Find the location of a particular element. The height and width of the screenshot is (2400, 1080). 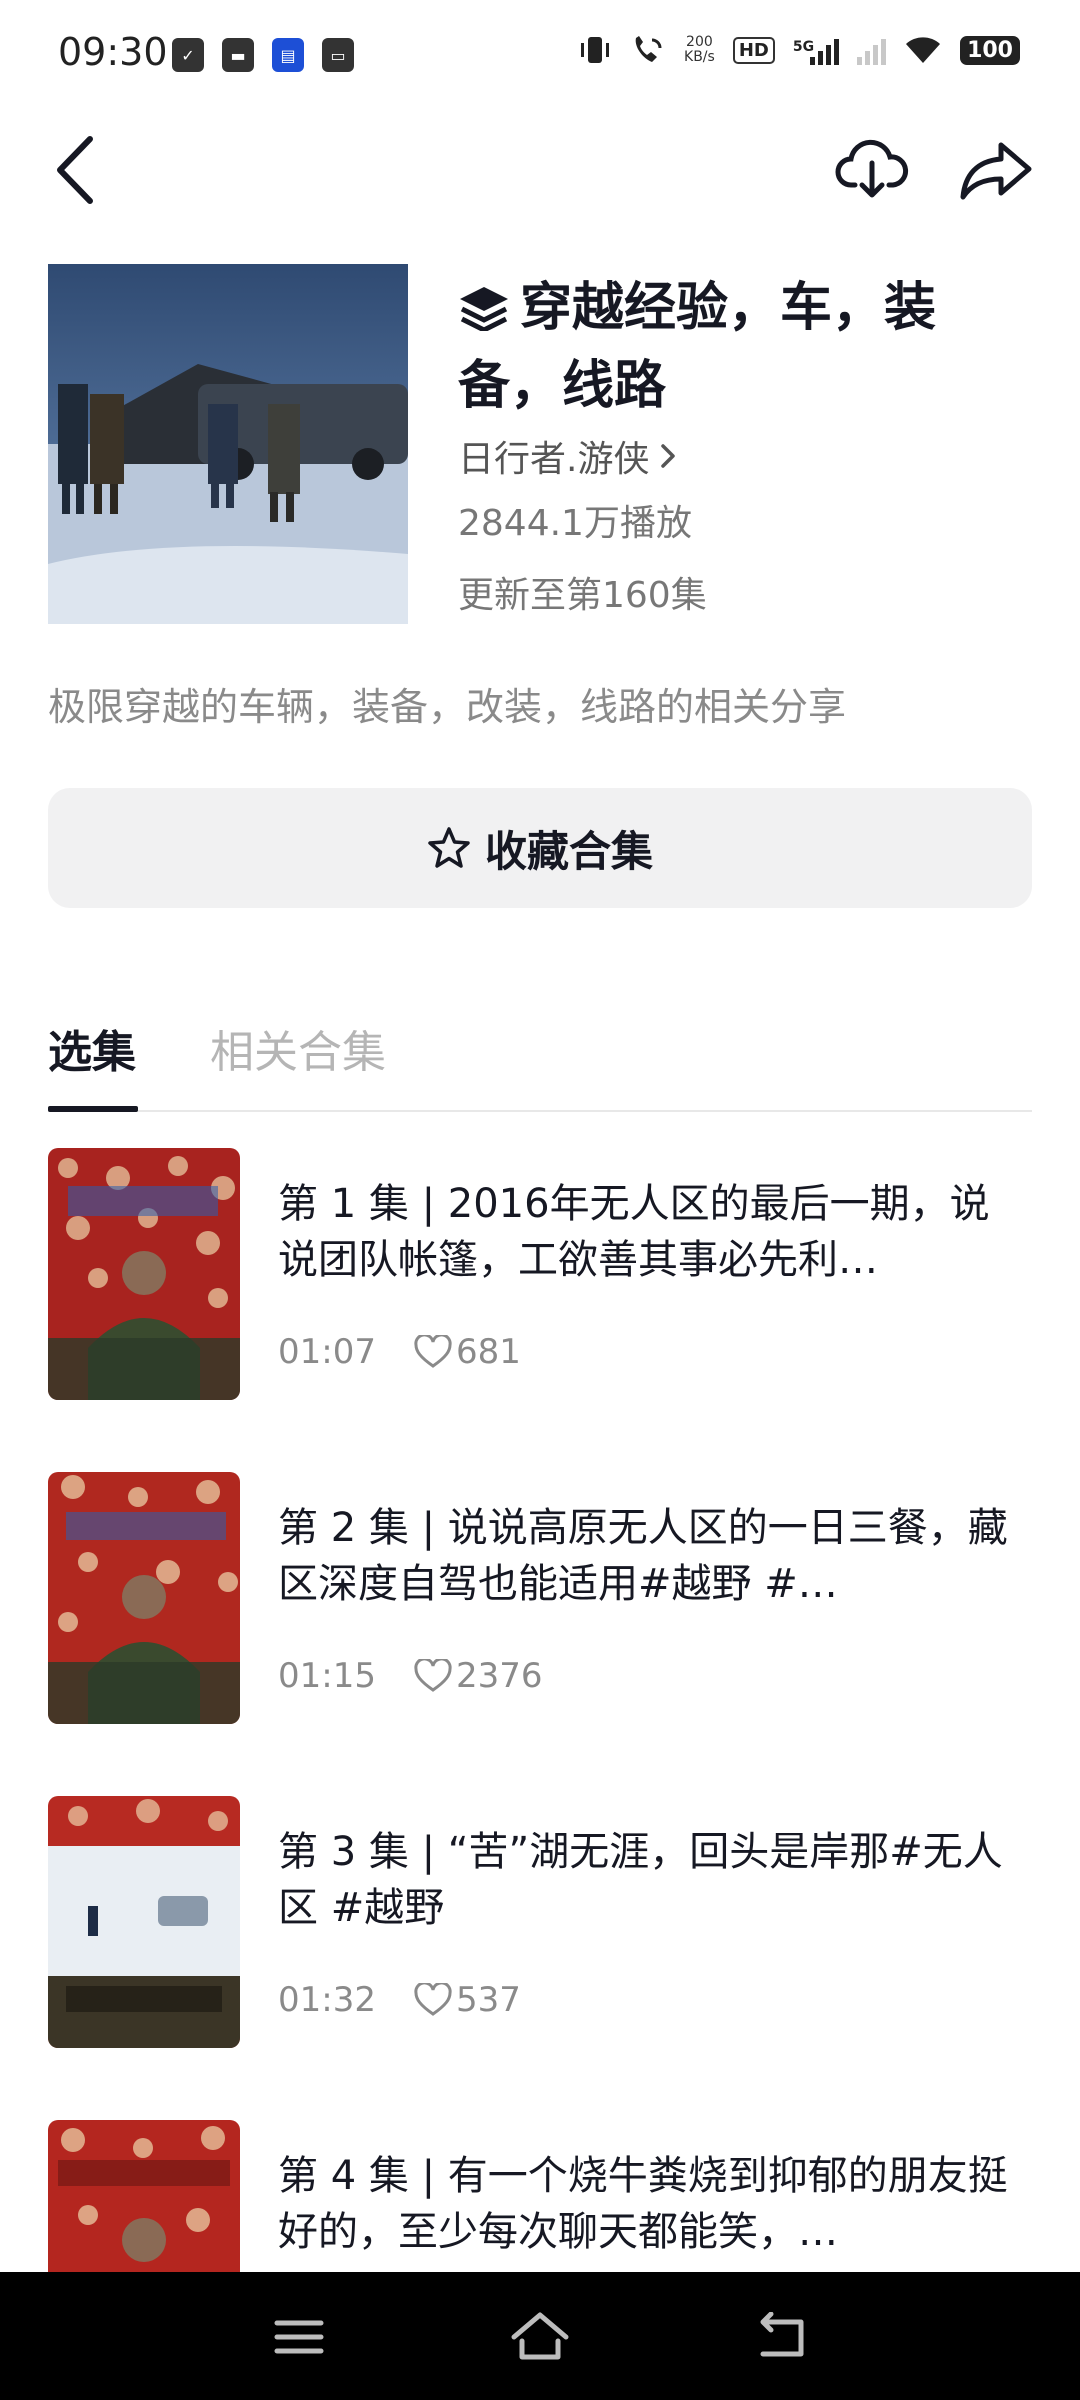

active-tab-indicator is located at coordinates (93, 1109).